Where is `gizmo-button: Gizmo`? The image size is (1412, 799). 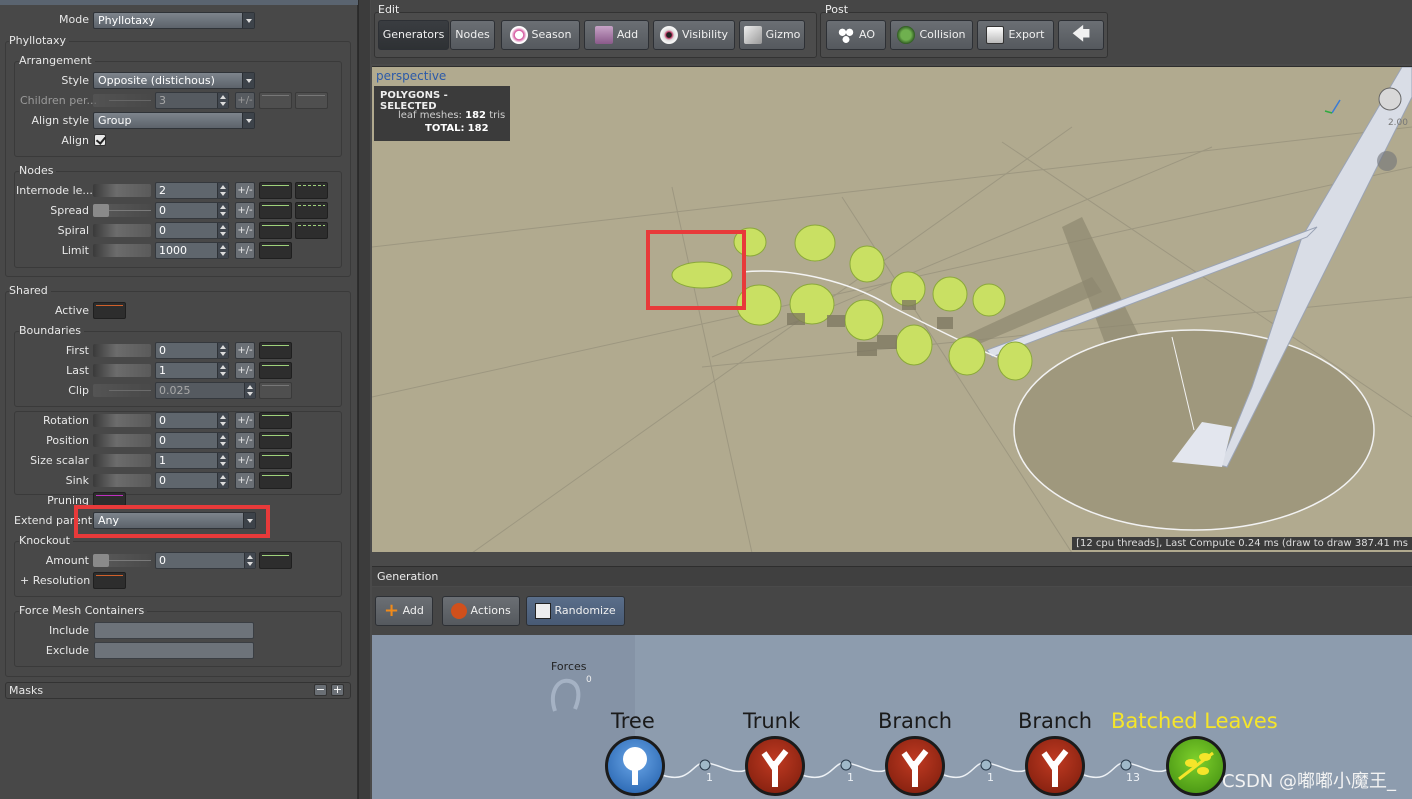 gizmo-button: Gizmo is located at coordinates (772, 35).